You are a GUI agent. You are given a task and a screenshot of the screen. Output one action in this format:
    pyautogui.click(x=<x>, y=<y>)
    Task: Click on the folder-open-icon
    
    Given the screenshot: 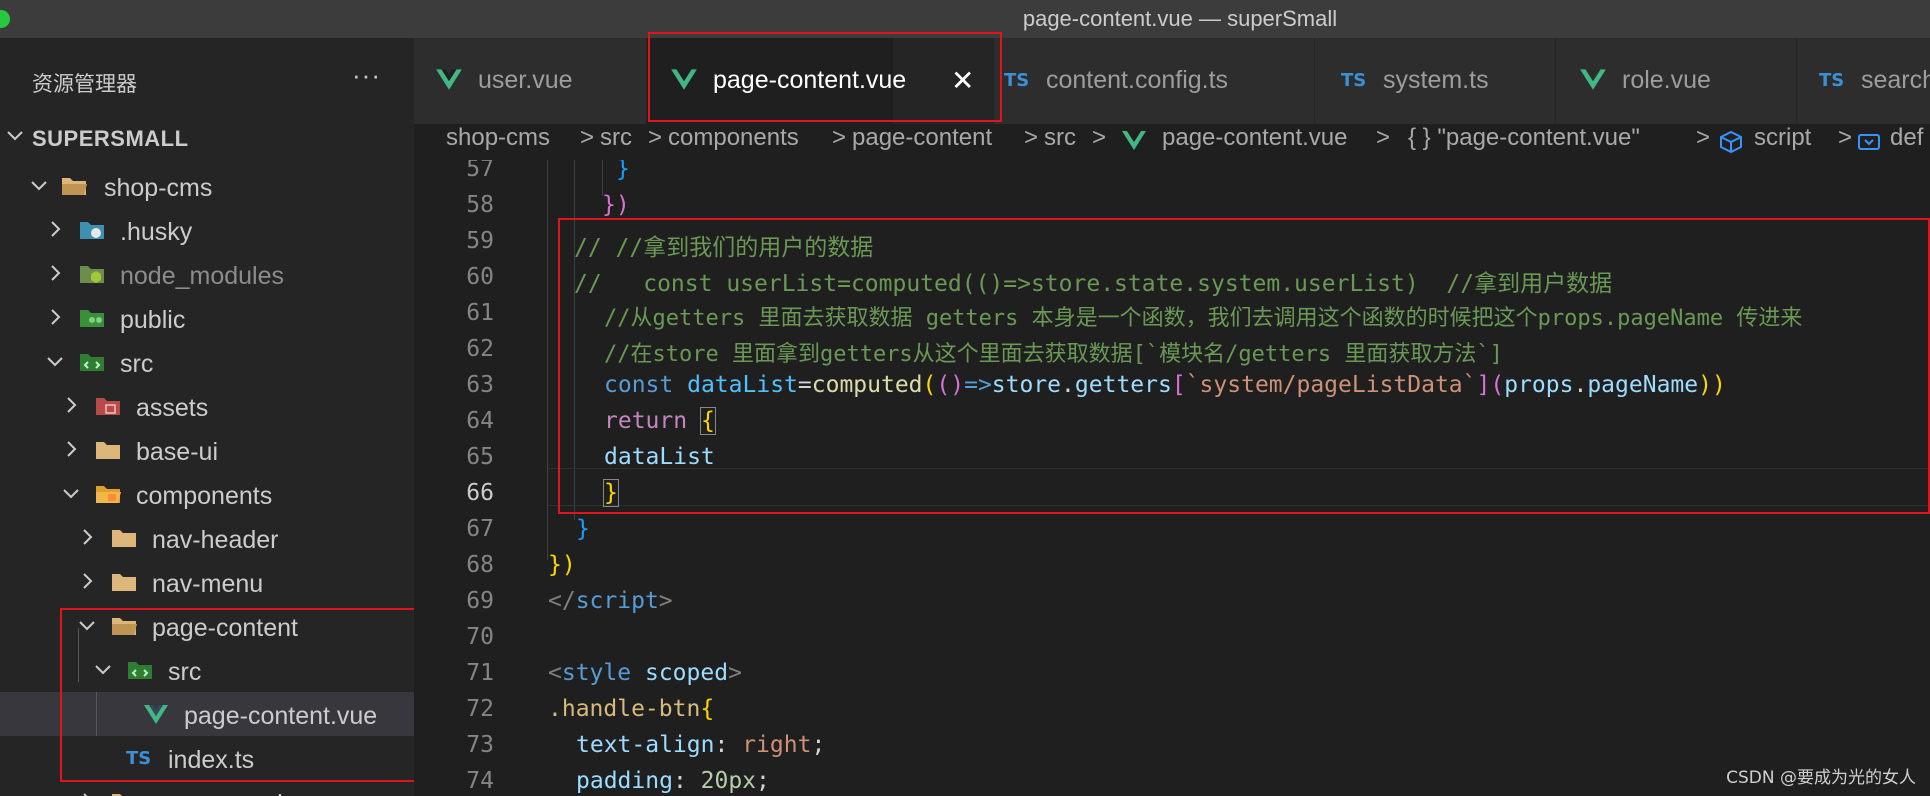 What is the action you would take?
    pyautogui.click(x=74, y=186)
    